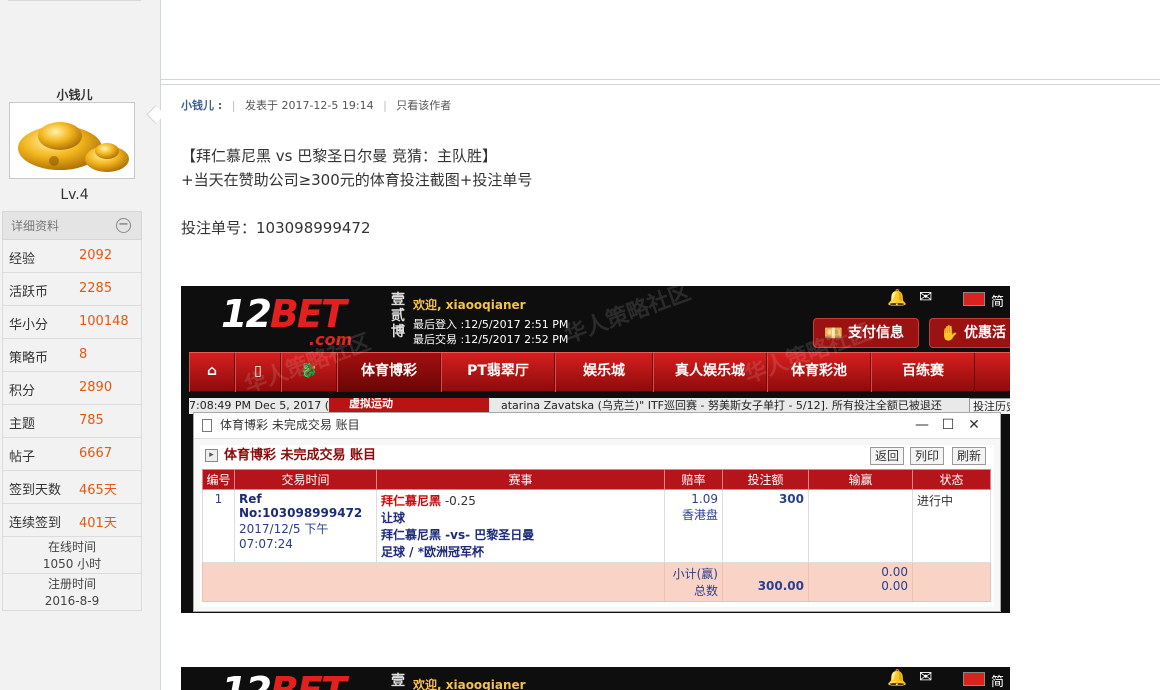 Image resolution: width=1160 pixels, height=690 pixels. I want to click on nav-casino: 娱乐城, so click(604, 372).